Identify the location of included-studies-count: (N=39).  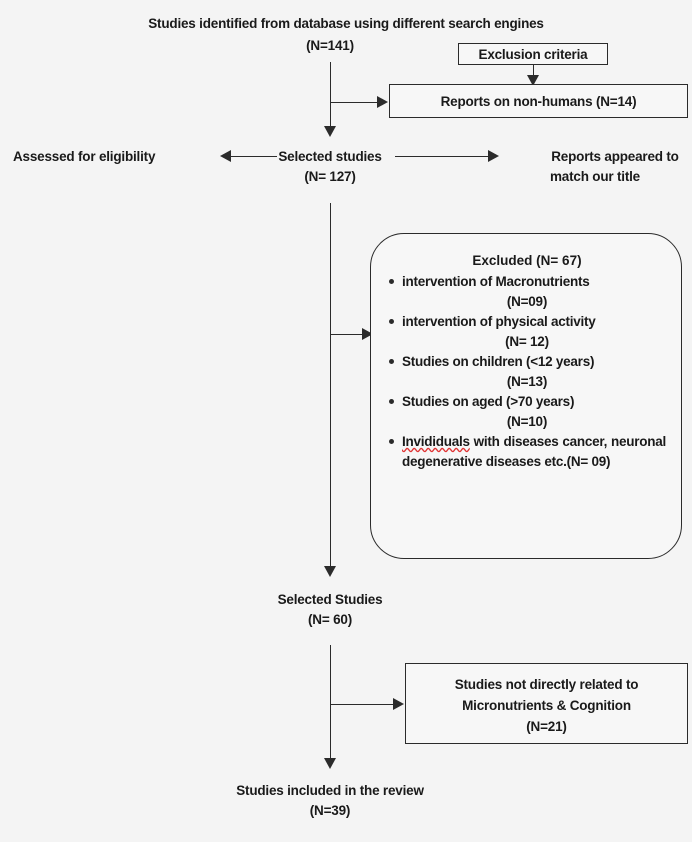
(330, 810).